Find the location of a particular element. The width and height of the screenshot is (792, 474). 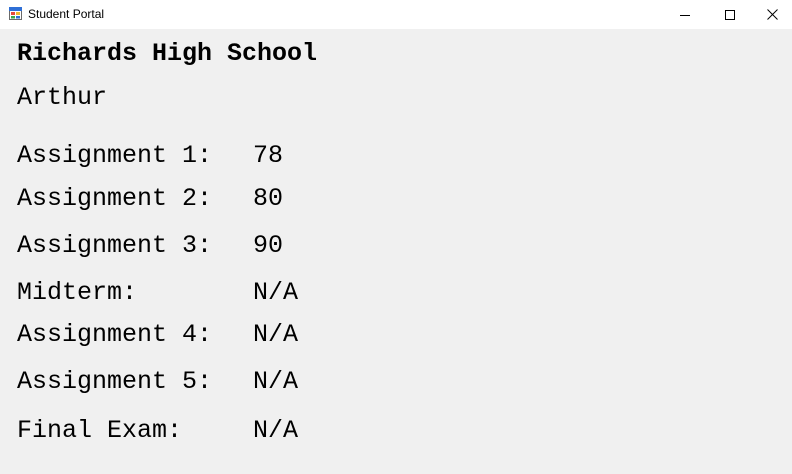

close-button is located at coordinates (772, 14).